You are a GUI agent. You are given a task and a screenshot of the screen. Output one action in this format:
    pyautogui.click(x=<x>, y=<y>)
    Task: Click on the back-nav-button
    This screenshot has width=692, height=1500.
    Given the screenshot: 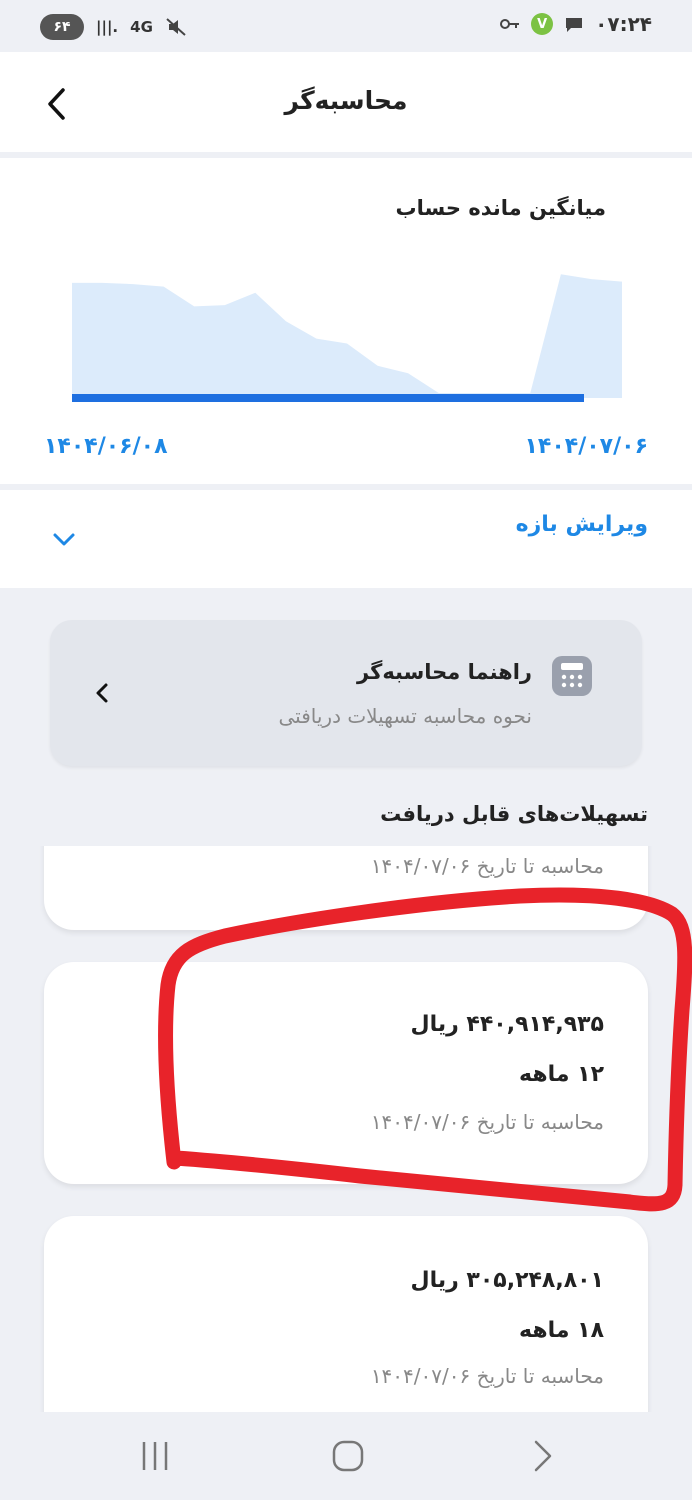 What is the action you would take?
    pyautogui.click(x=542, y=1456)
    